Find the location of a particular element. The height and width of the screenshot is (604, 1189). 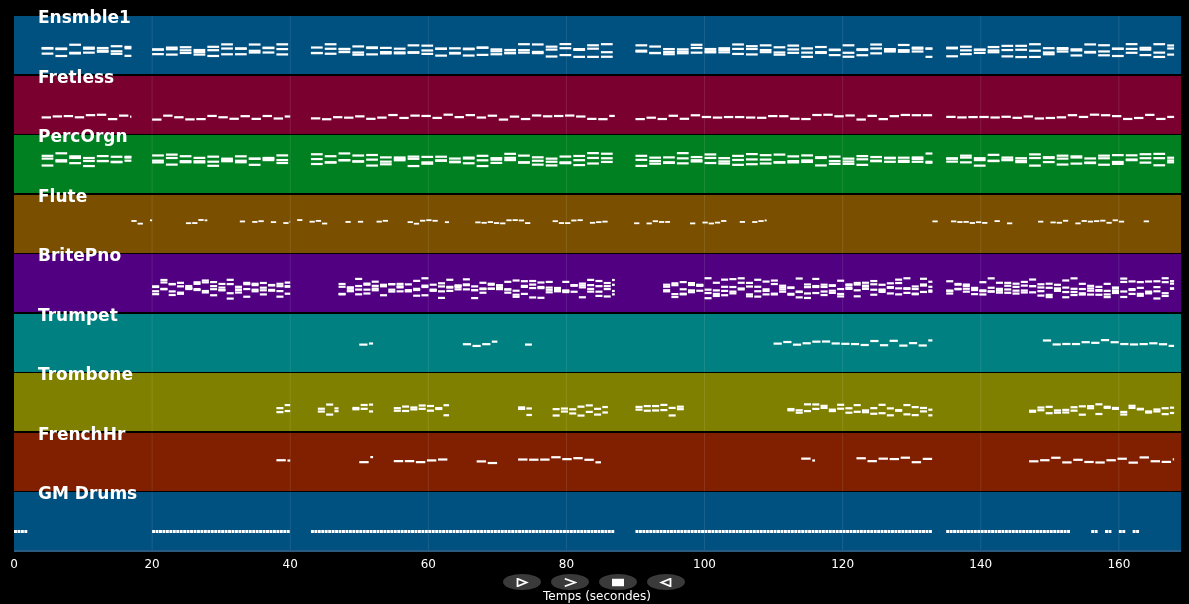

track-name: FrenchHr is located at coordinates (82, 433).